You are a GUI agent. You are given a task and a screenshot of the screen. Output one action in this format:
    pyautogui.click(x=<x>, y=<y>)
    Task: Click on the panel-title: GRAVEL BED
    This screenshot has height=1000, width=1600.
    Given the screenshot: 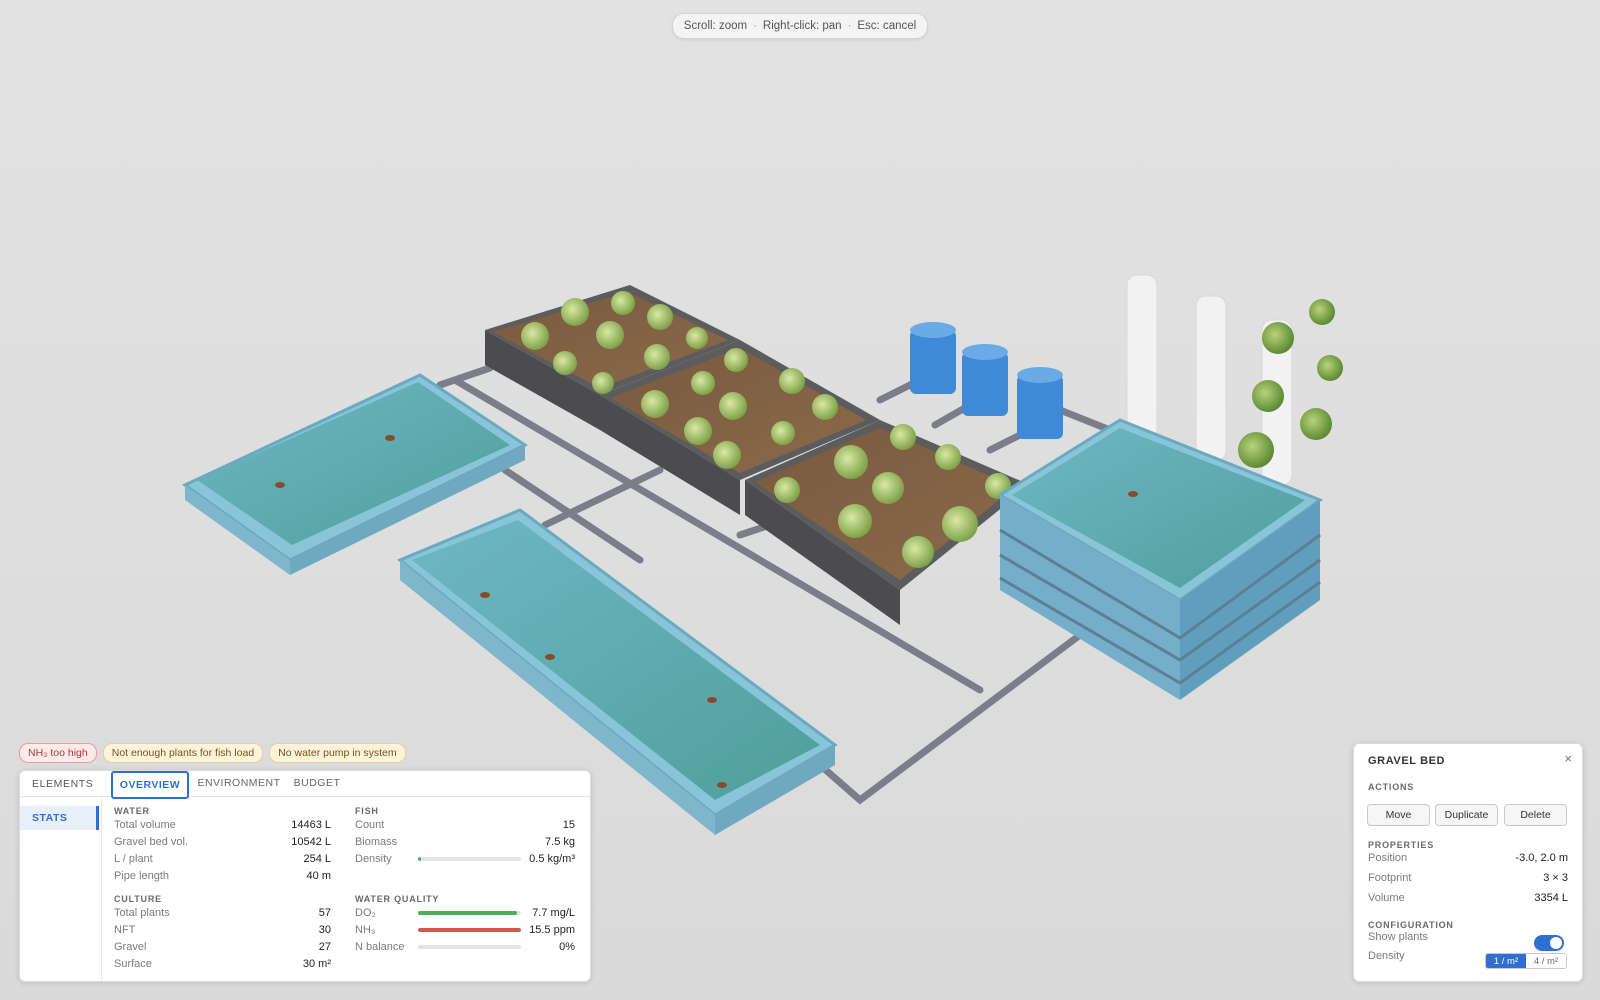 What is the action you would take?
    pyautogui.click(x=1407, y=761)
    